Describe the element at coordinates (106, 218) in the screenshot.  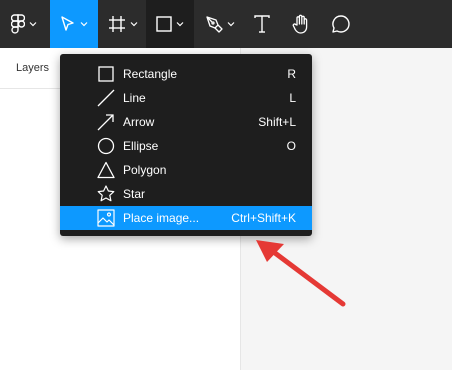
I see `image-icon` at that location.